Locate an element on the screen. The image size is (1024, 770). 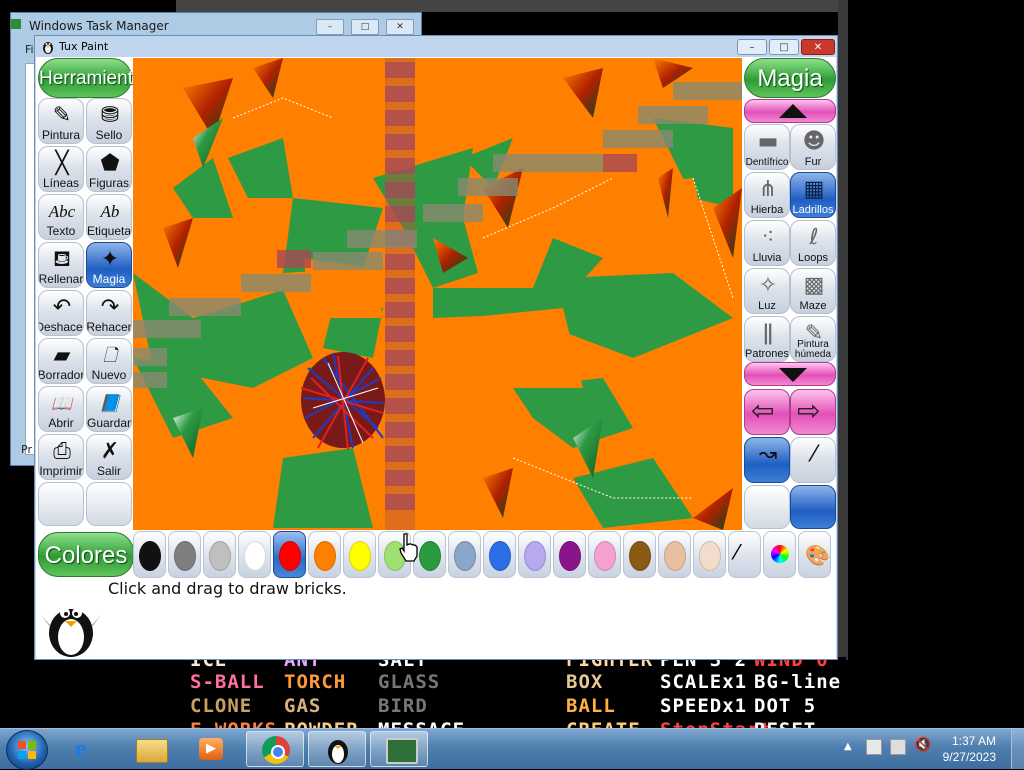
color-swatch-tan is located at coordinates (674, 554).